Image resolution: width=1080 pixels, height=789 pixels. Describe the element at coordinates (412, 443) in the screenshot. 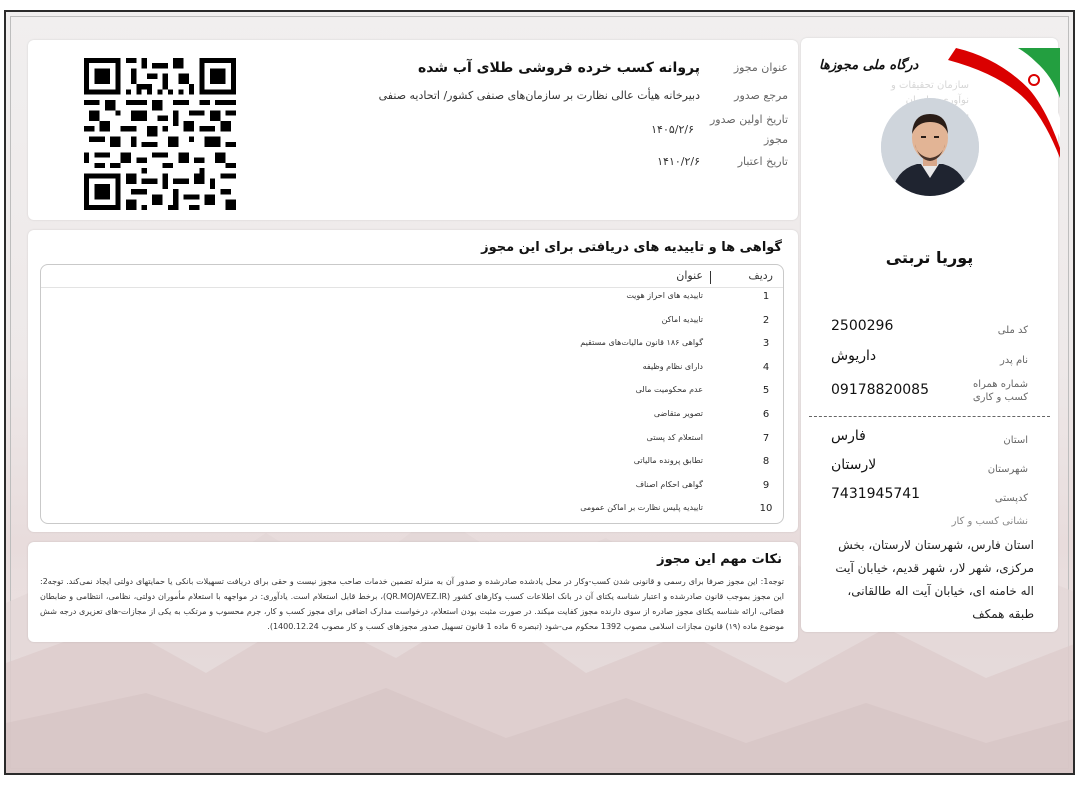

I see `table-row: 7 استعلام کد پستی` at that location.